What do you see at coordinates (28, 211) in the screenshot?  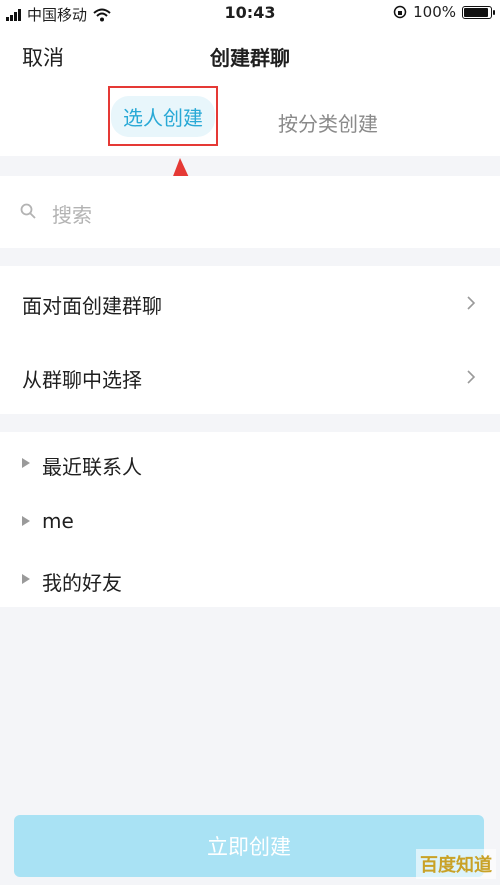 I see `search-icon` at bounding box center [28, 211].